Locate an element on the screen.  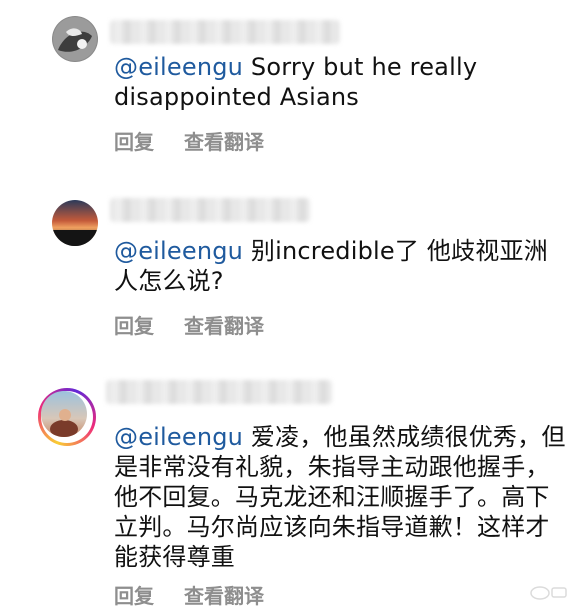
watermark-icon is located at coordinates (548, 592).